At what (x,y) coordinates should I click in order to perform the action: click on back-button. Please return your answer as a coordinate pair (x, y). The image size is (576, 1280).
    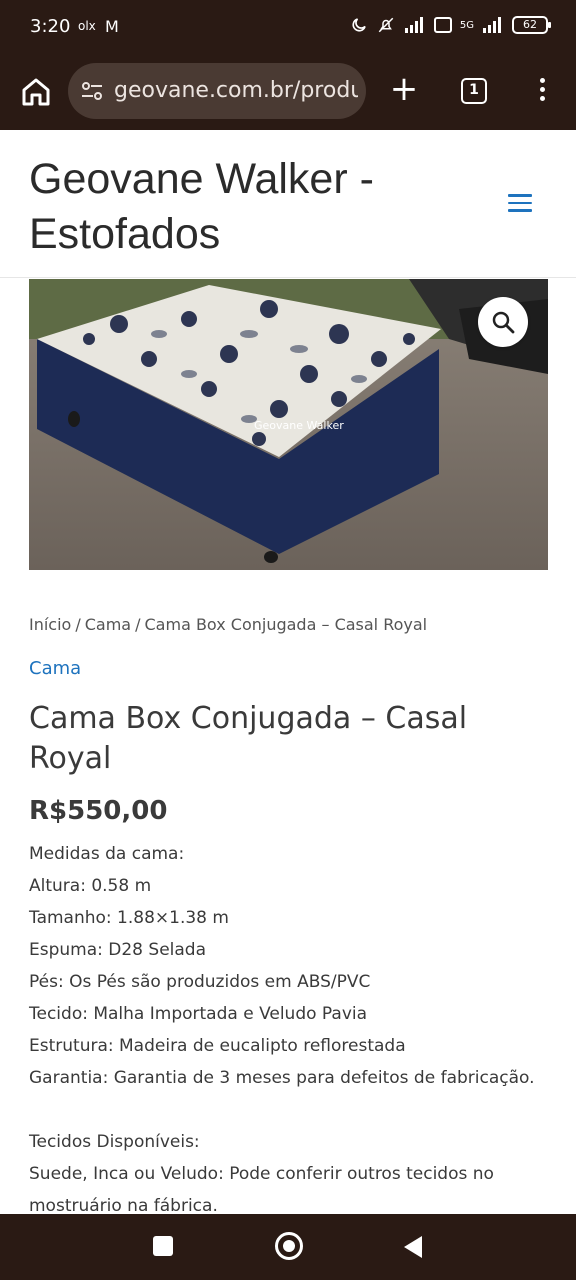
    Looking at the image, I should click on (413, 1247).